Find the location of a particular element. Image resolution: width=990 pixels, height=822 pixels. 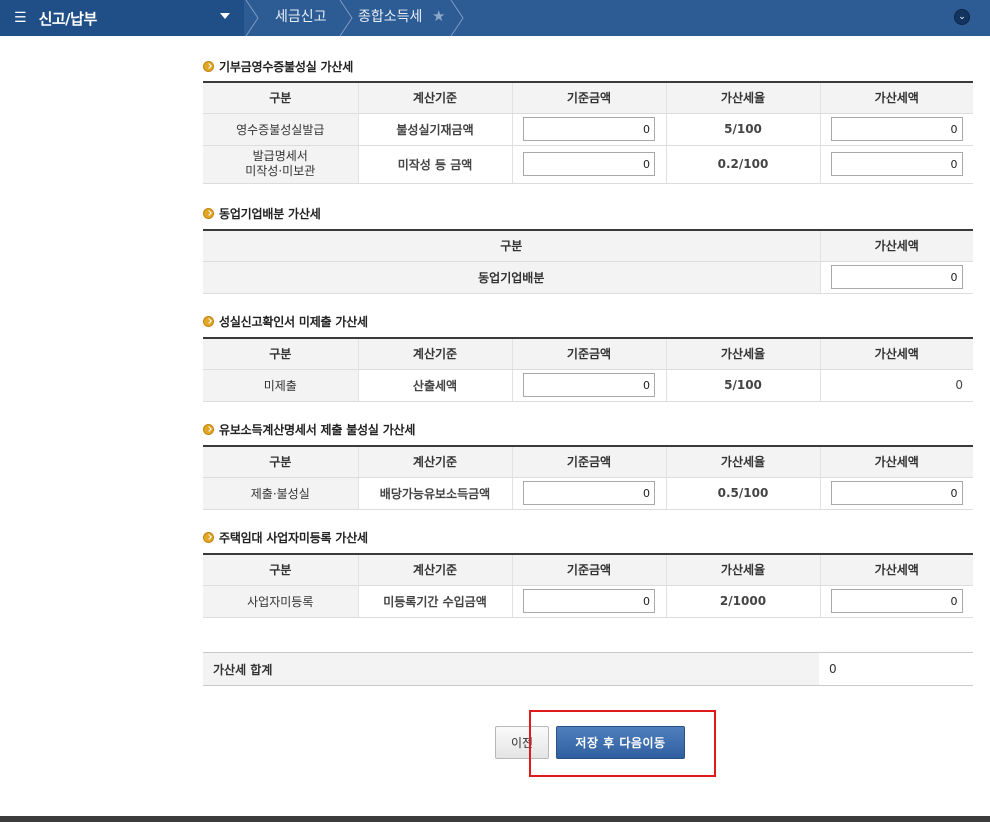

section-title-donation-receipt: 기부금영수증불성실 가산세 is located at coordinates (278, 66).